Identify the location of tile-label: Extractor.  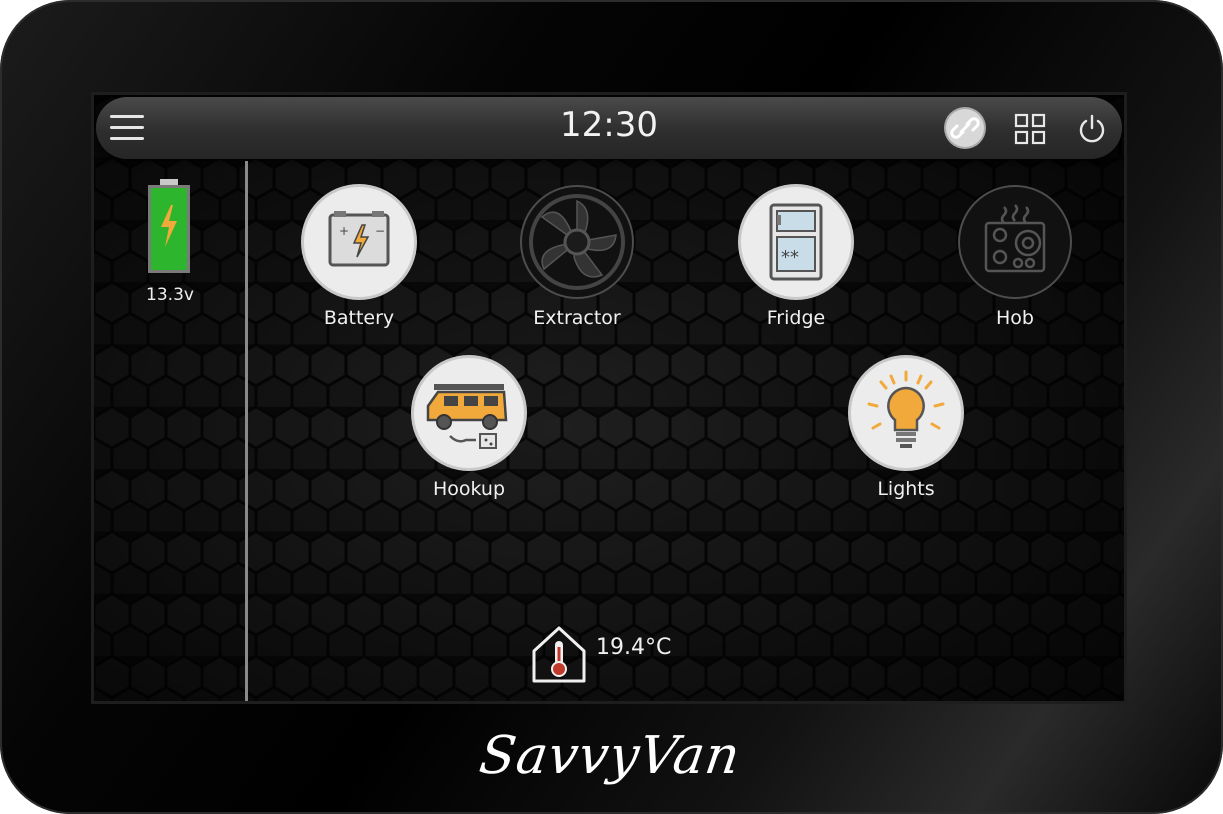
(577, 318).